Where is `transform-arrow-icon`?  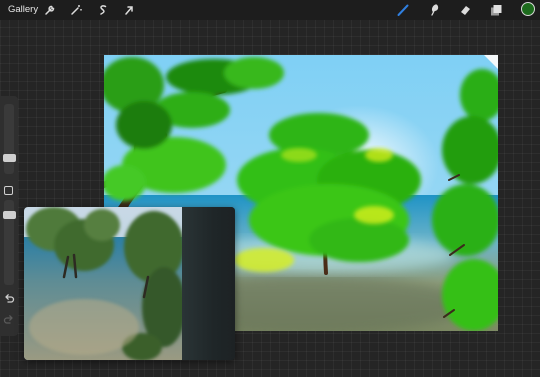 transform-arrow-icon is located at coordinates (129, 10).